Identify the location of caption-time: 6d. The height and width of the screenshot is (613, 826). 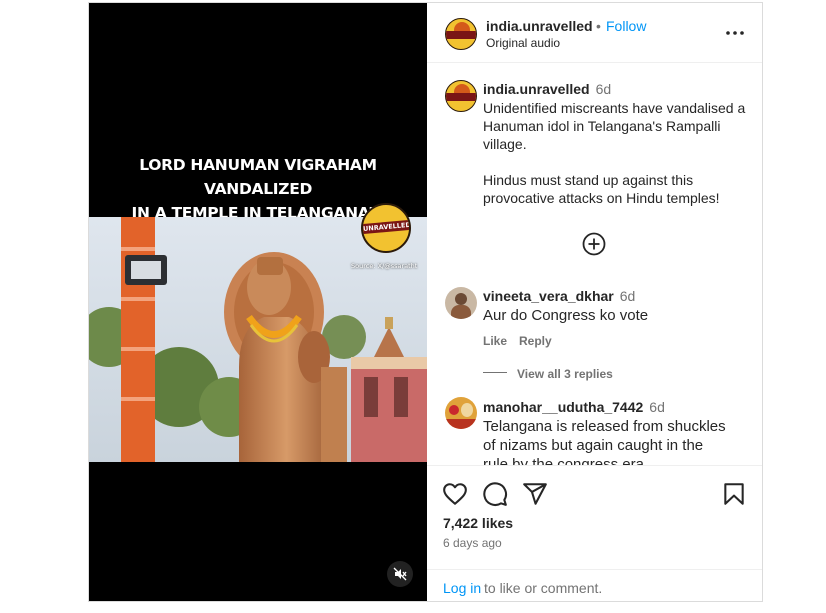
(604, 89).